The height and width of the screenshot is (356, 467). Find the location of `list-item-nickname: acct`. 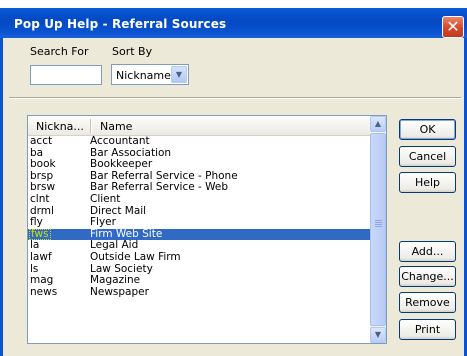

list-item-nickname: acct is located at coordinates (41, 141).